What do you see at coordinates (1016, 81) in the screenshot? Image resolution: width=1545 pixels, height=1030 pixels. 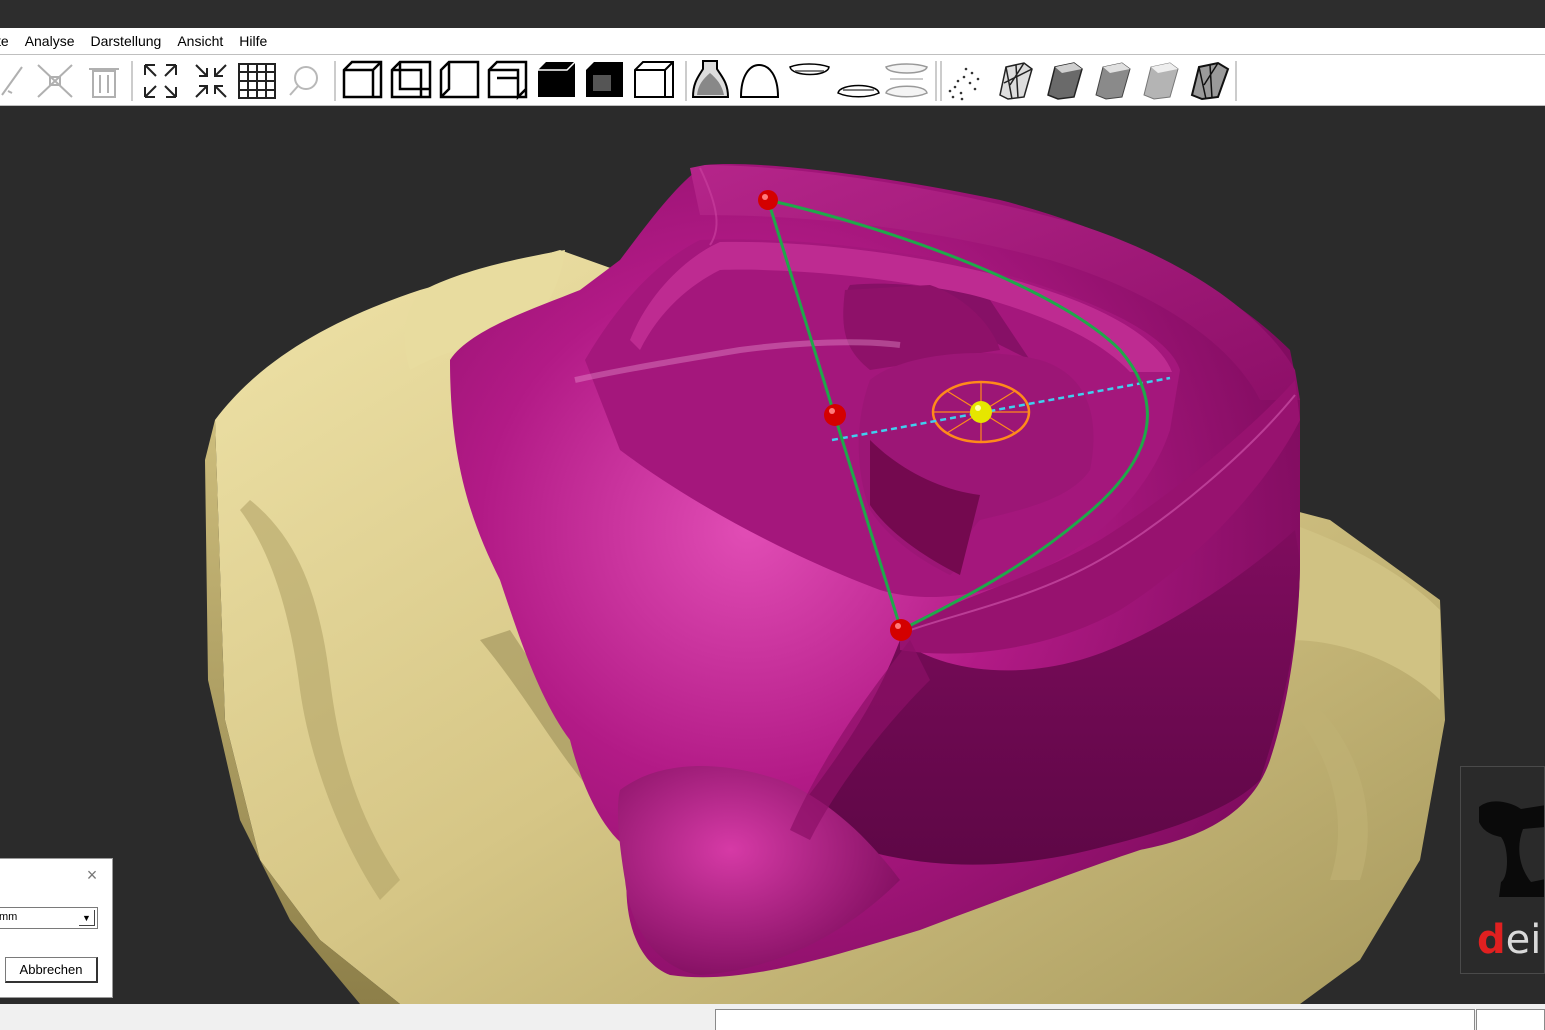 I see `mesh-model-icon` at bounding box center [1016, 81].